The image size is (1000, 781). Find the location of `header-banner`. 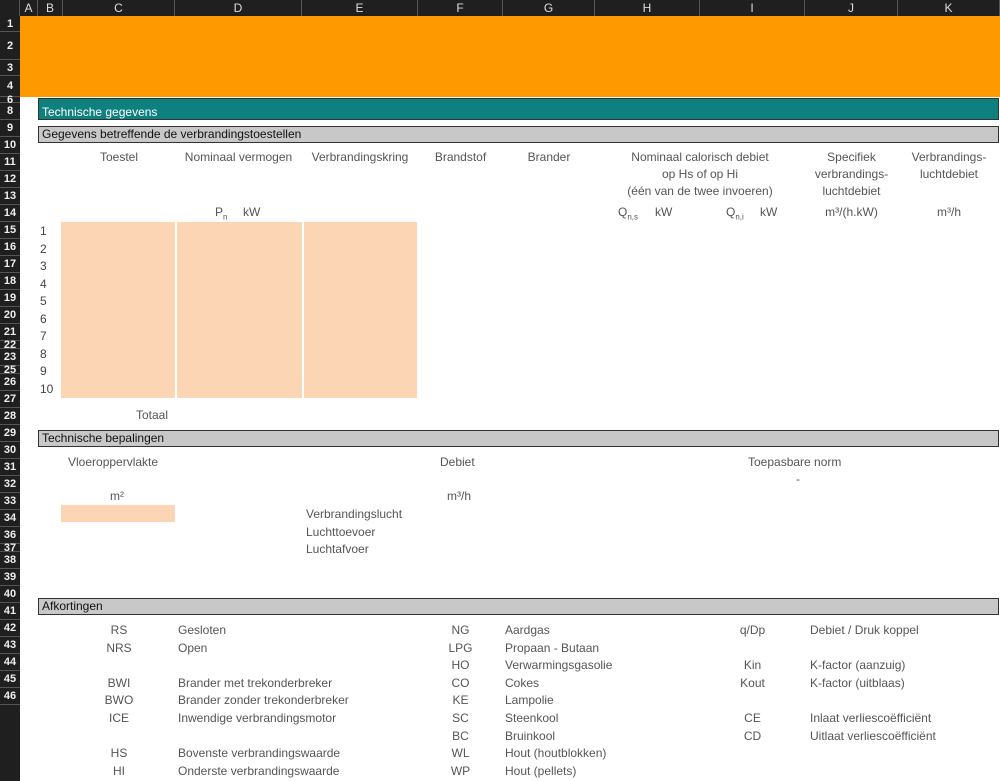

header-banner is located at coordinates (510, 56).